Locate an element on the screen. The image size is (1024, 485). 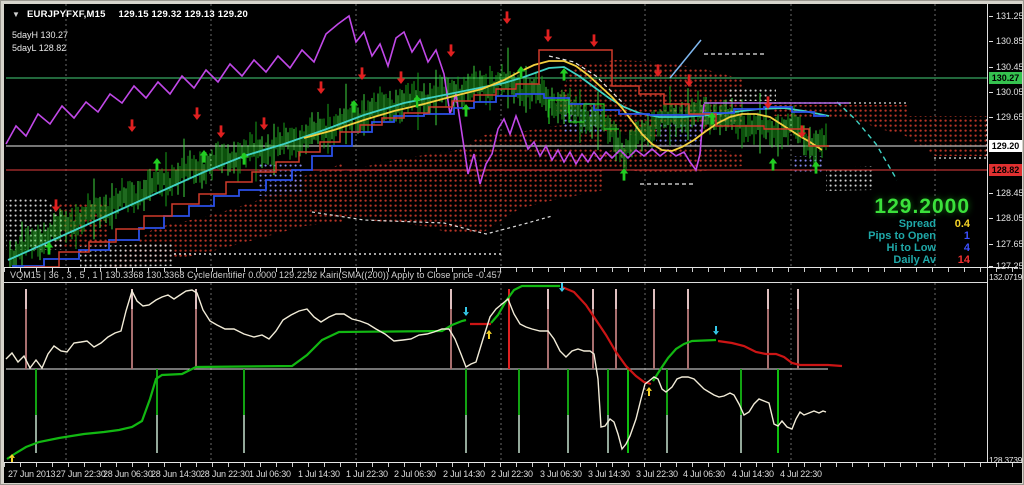
quote-row-label: Spread is located at coordinates (917, 224).